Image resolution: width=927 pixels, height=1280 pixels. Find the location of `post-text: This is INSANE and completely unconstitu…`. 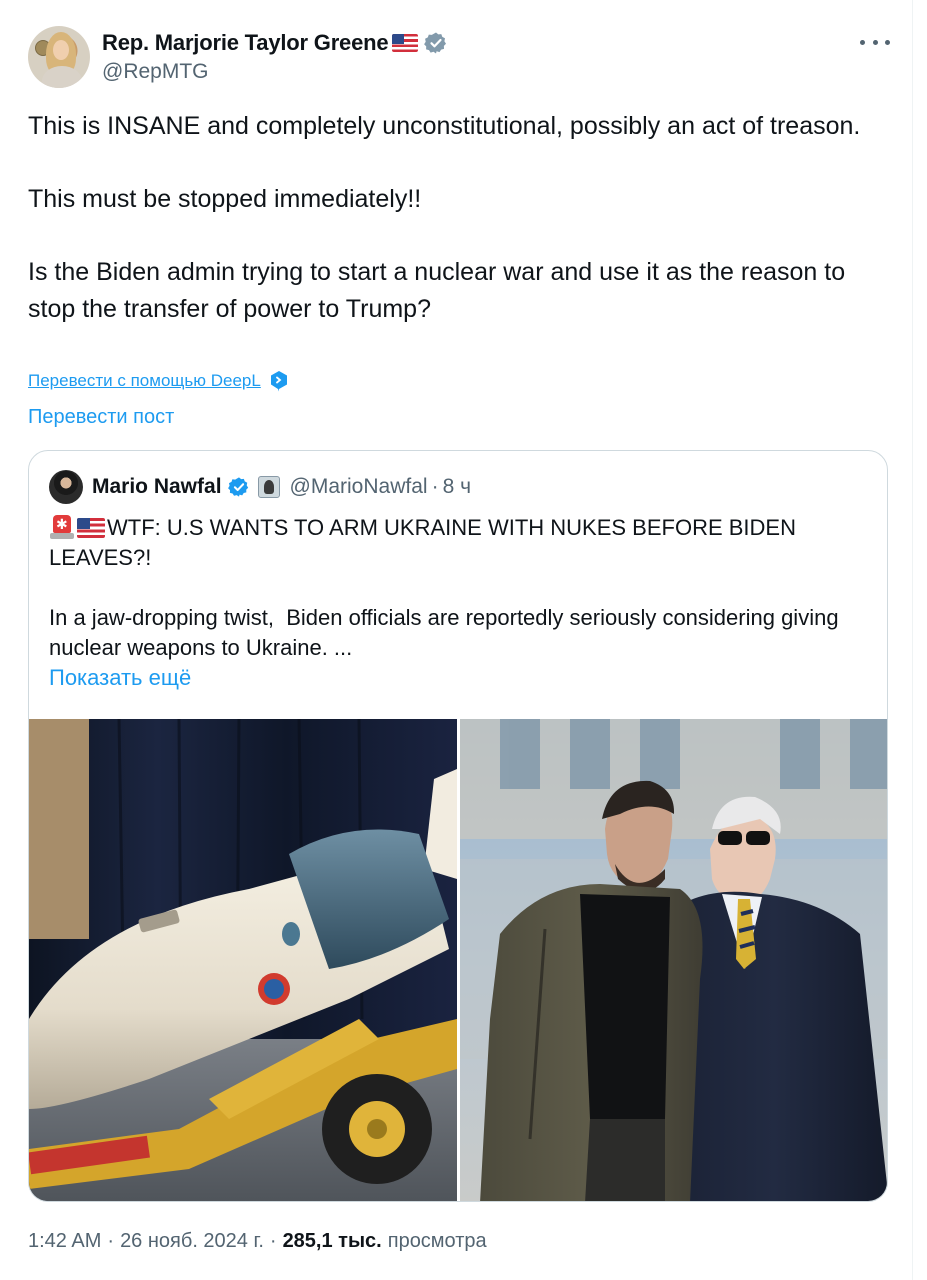

post-text: This is INSANE and completely unconstitu… is located at coordinates (444, 217).